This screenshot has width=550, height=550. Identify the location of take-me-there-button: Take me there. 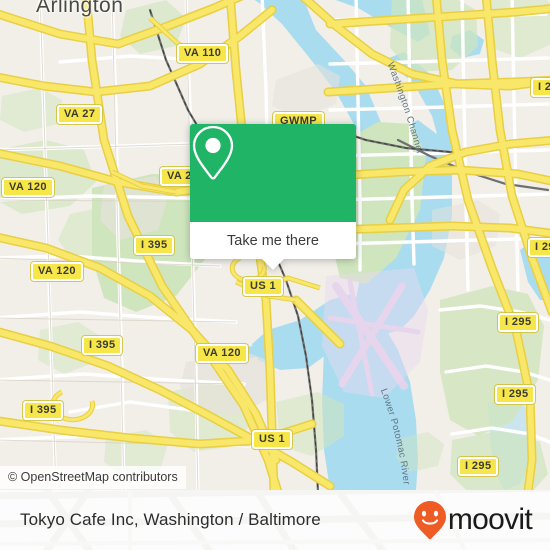
(273, 240).